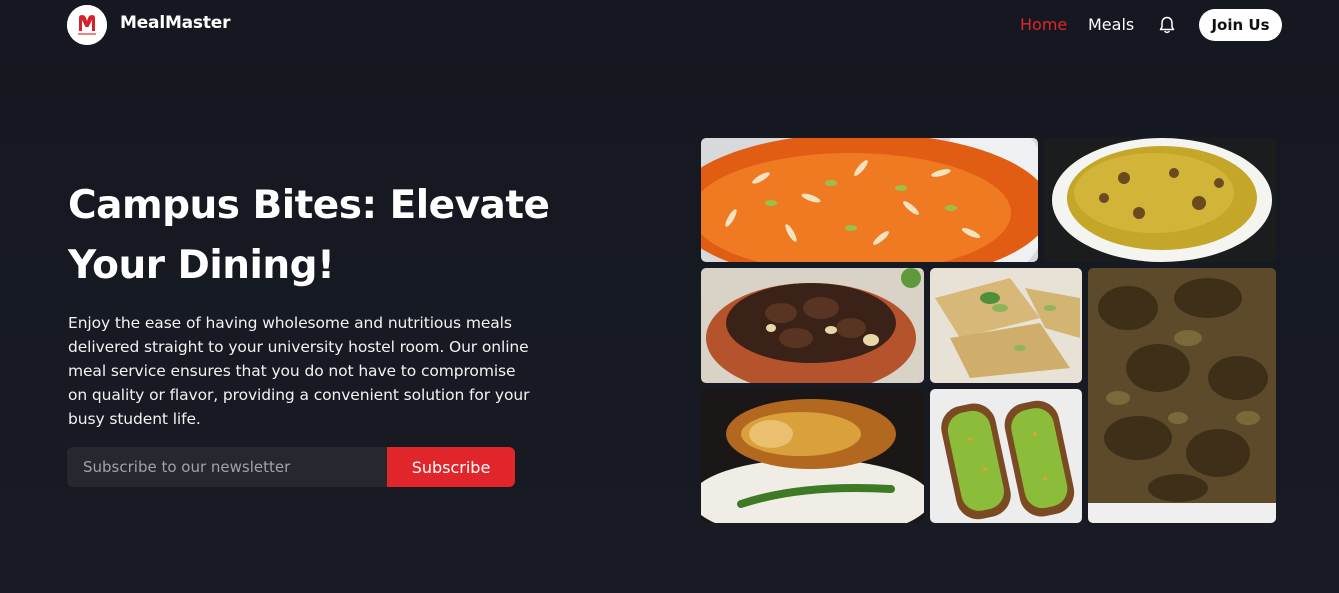 The width and height of the screenshot is (1339, 593). Describe the element at coordinates (1167, 25) in the screenshot. I see `bell-icon` at that location.